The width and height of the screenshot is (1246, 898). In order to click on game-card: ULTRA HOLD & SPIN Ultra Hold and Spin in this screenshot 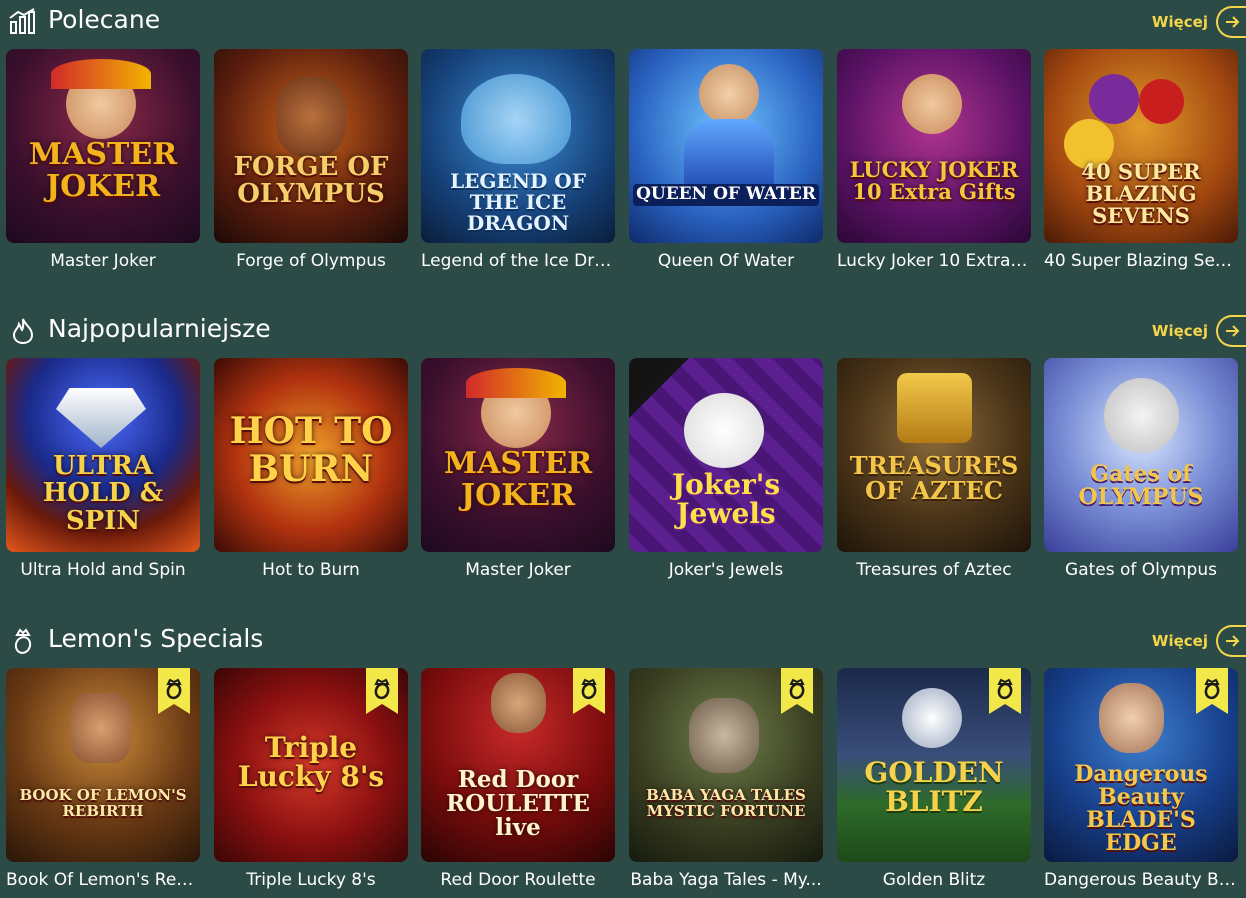, I will do `click(103, 469)`.